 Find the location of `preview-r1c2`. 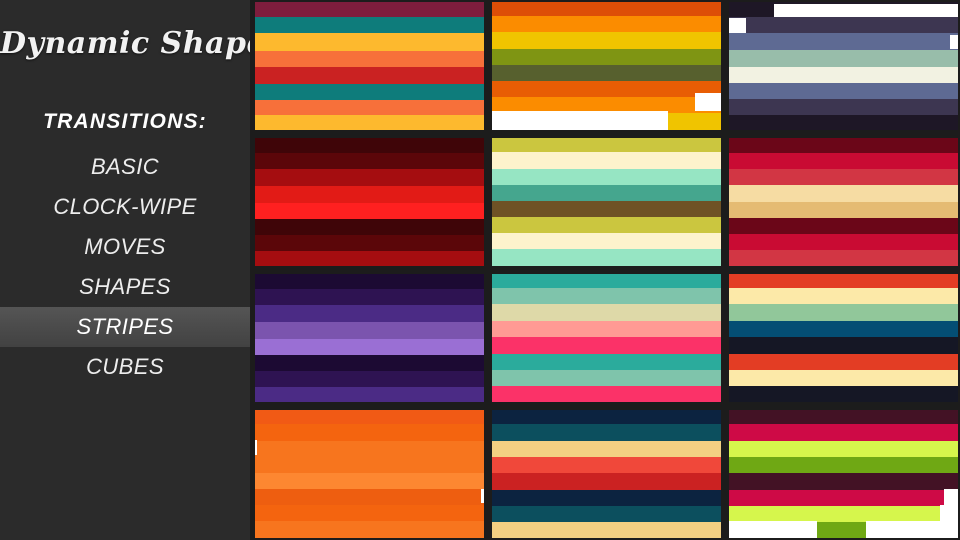

preview-r1c2 is located at coordinates (606, 66).